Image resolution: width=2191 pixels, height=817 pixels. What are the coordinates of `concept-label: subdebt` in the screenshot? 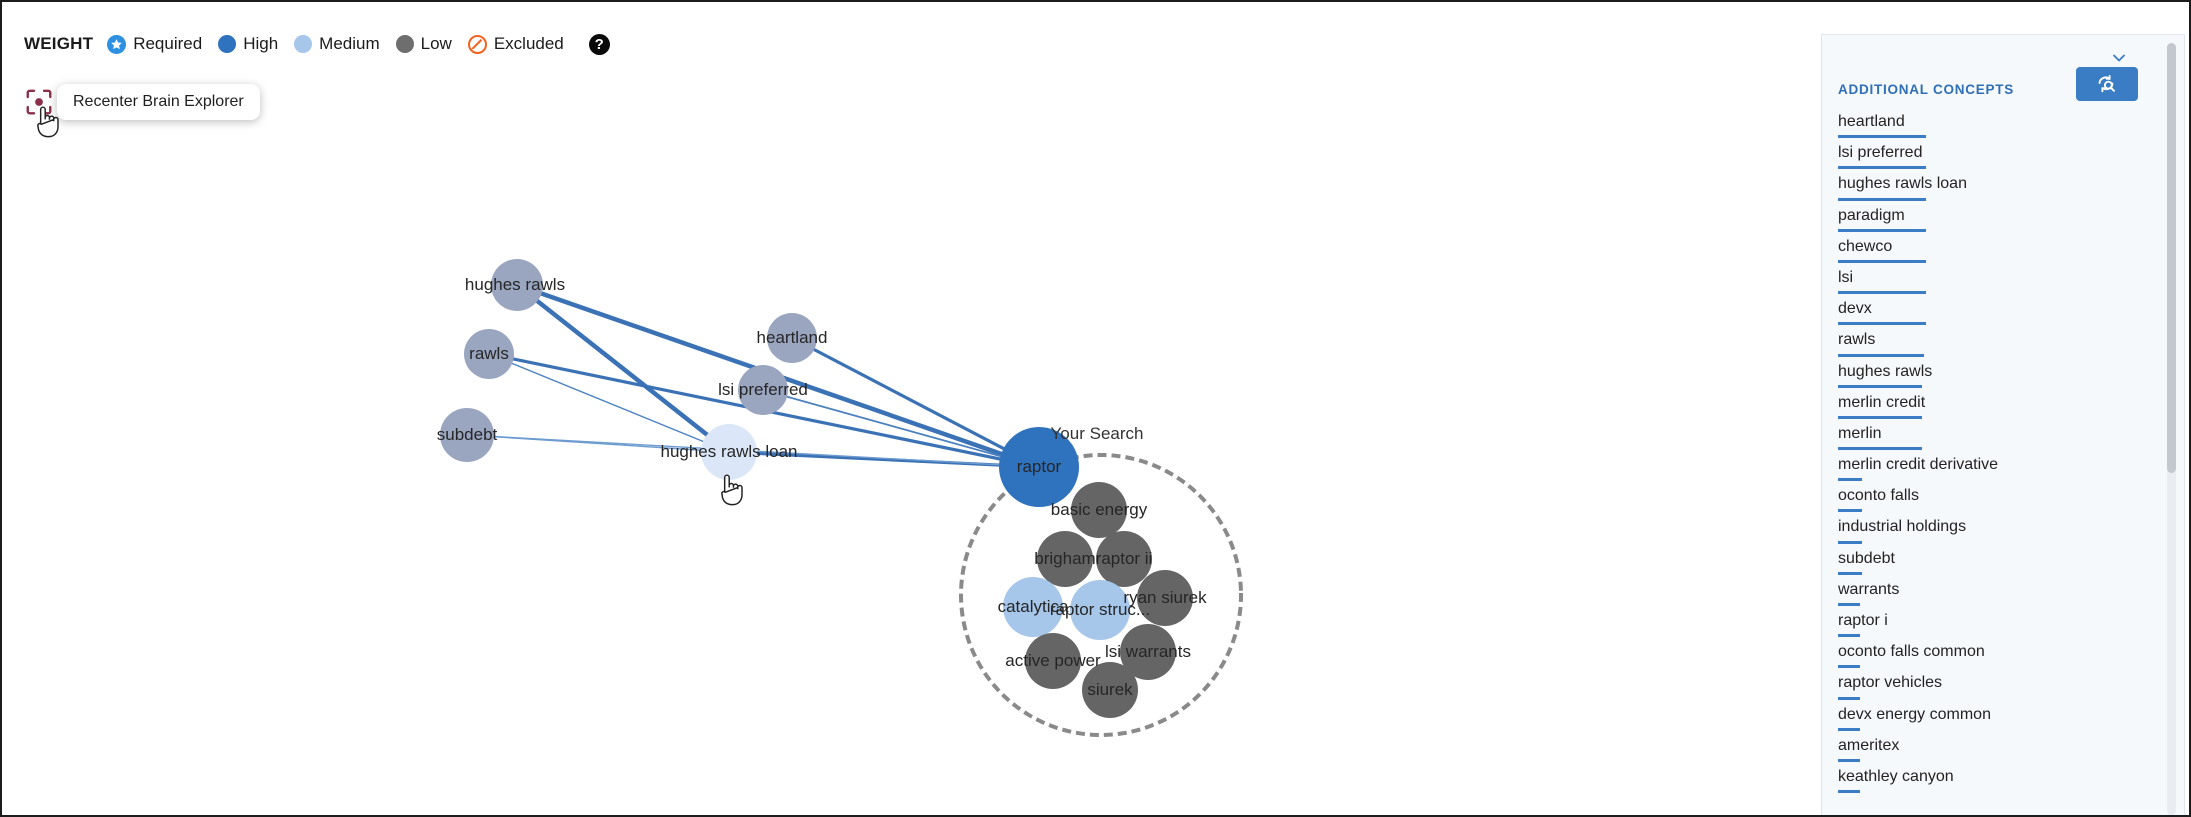 It's located at (1866, 558).